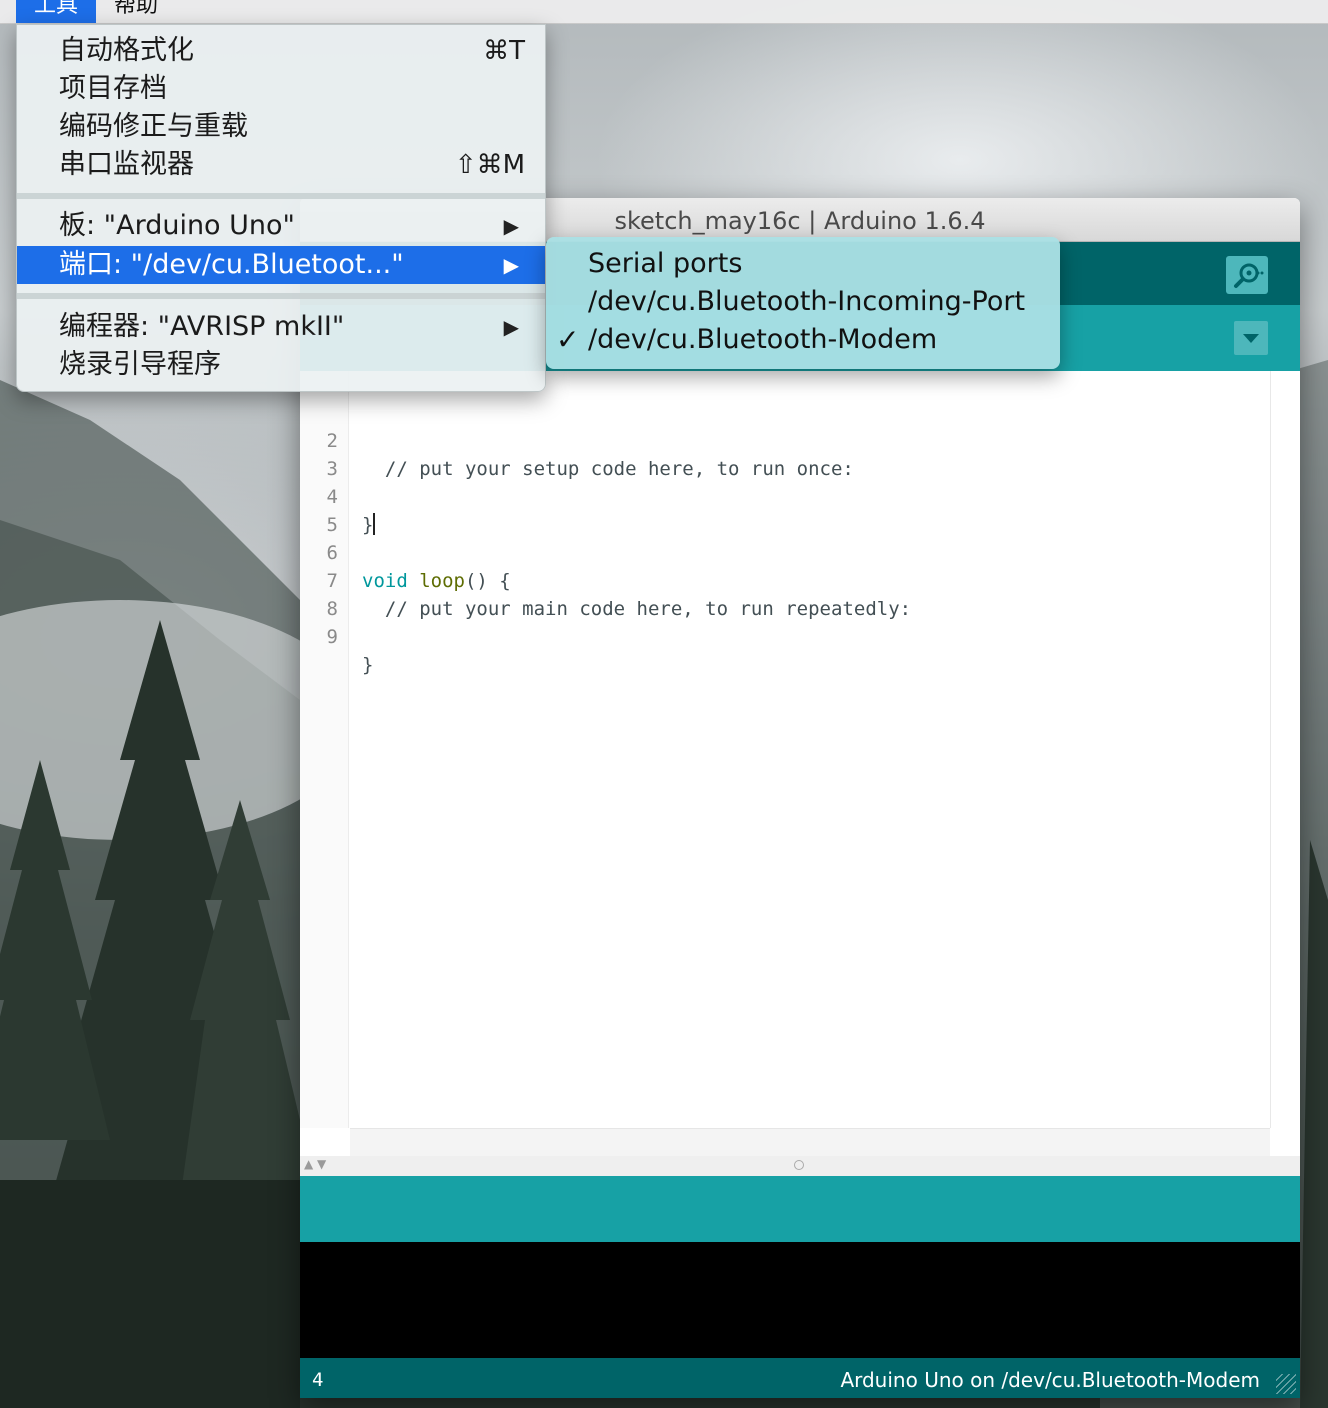  I want to click on menu-item-label: 项目存档, so click(113, 88).